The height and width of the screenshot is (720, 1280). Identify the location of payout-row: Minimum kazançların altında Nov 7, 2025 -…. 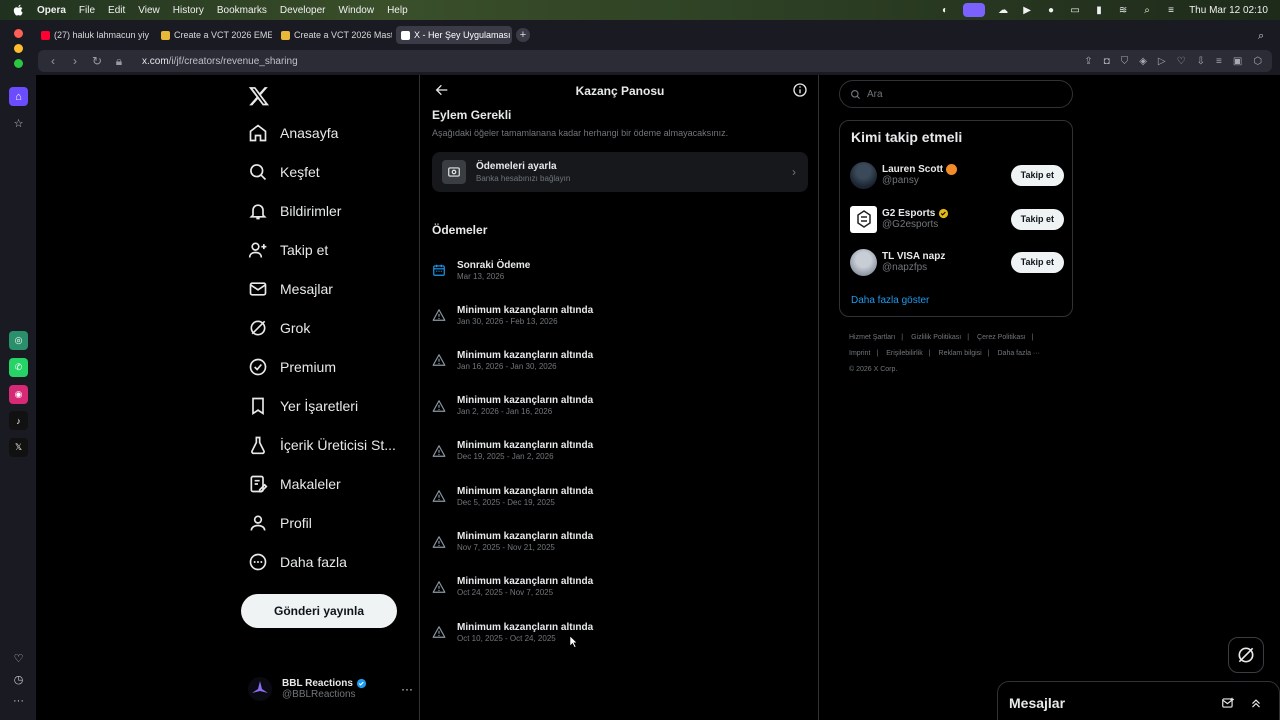
(620, 542).